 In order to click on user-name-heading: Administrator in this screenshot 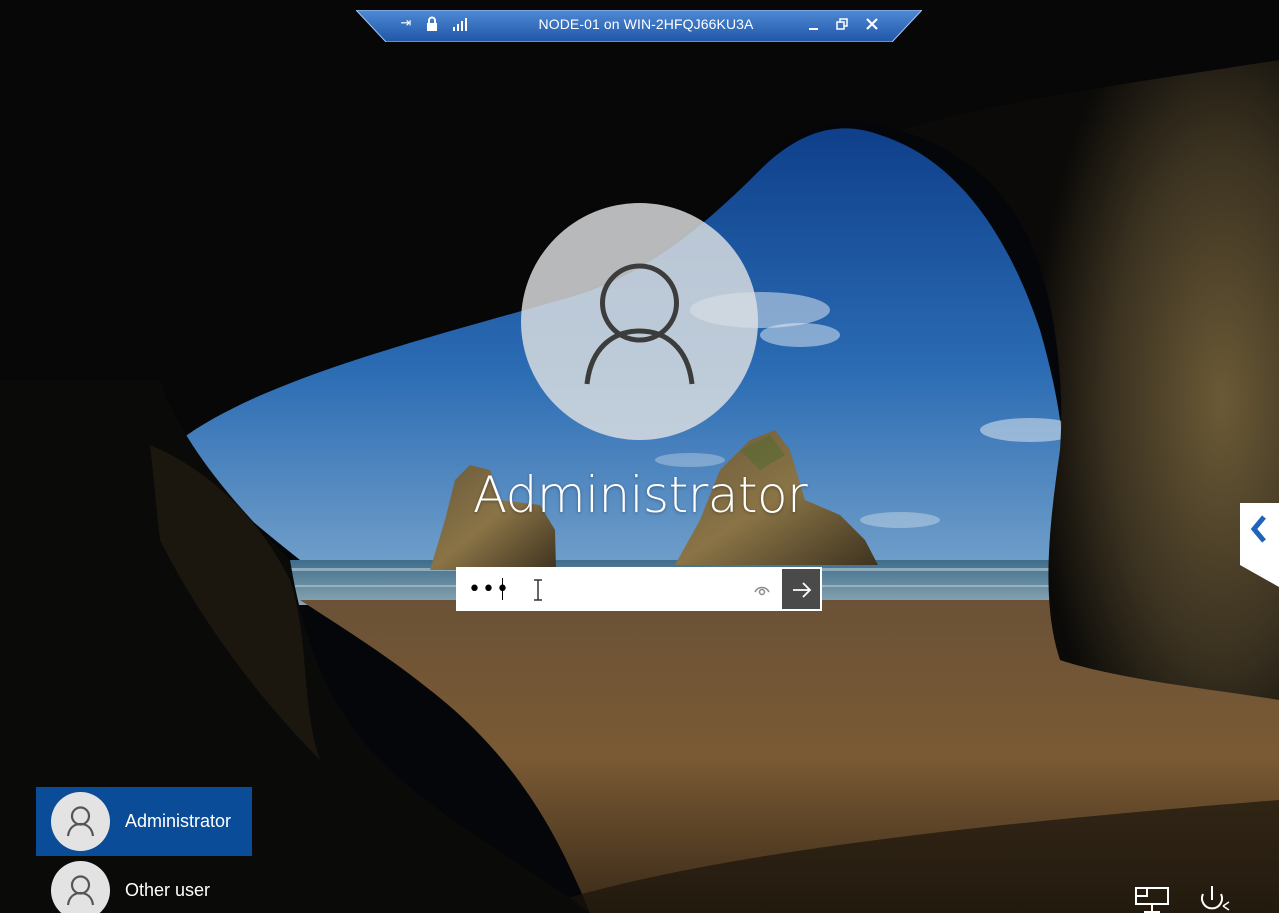, I will do `click(640, 495)`.